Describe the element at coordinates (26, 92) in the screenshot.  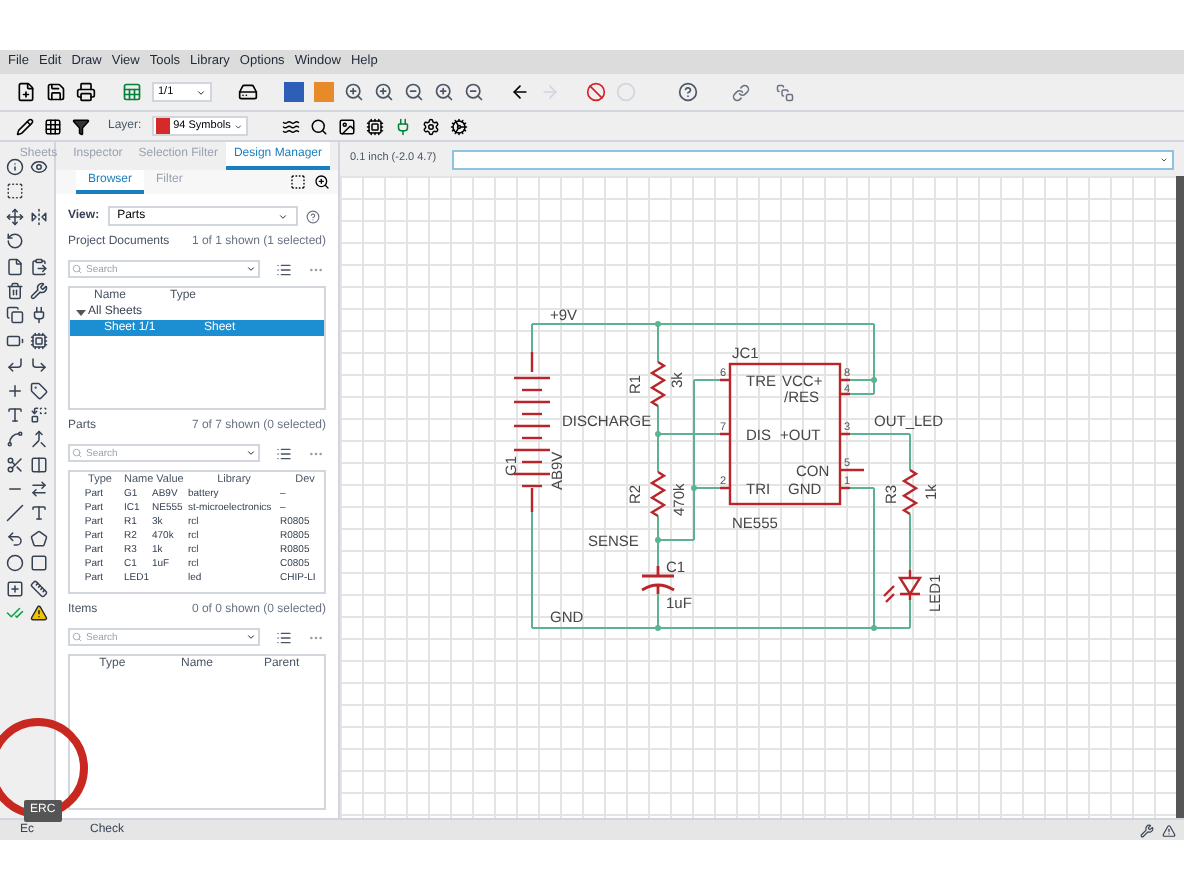
I see `new-file-icon` at that location.